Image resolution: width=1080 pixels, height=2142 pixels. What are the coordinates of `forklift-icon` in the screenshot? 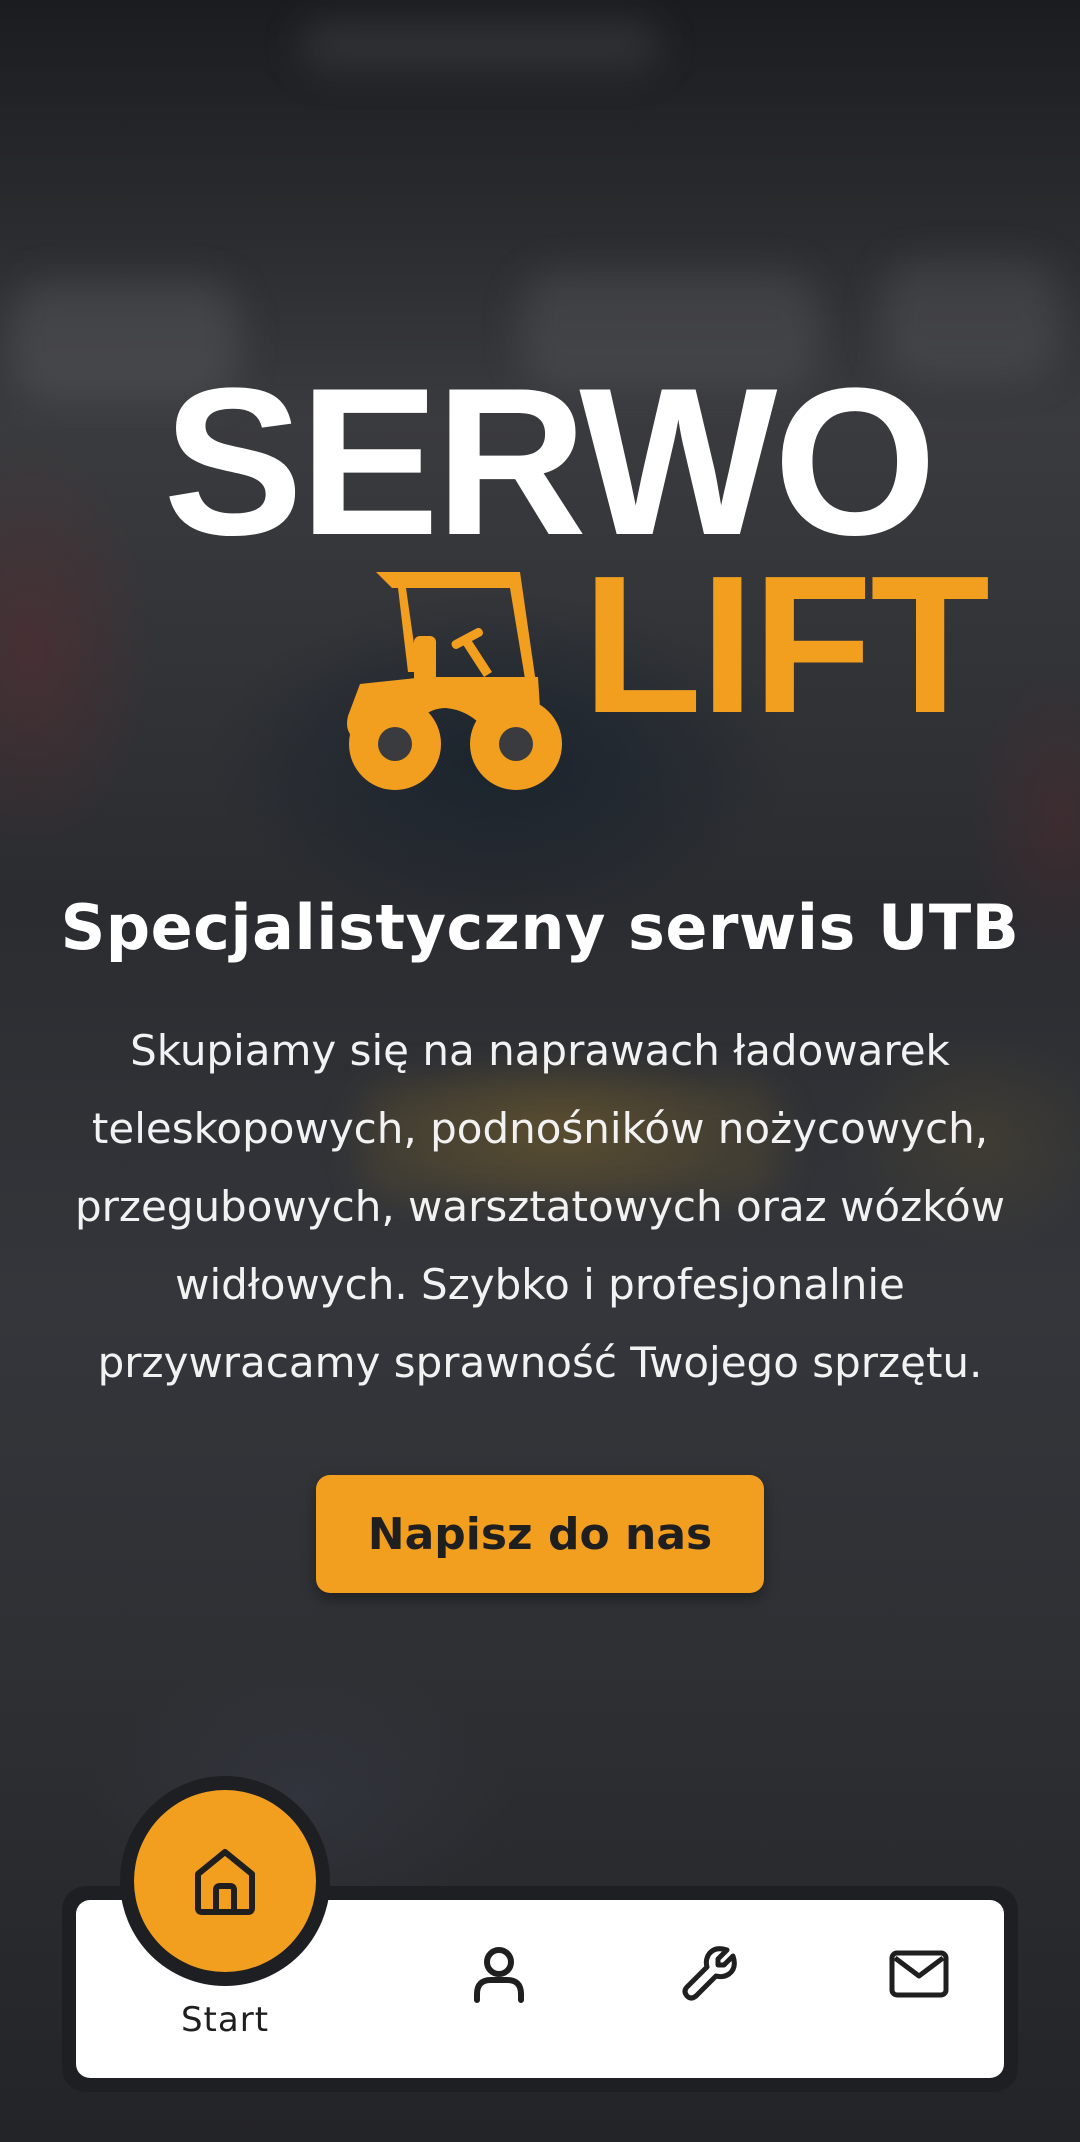 It's located at (454, 681).